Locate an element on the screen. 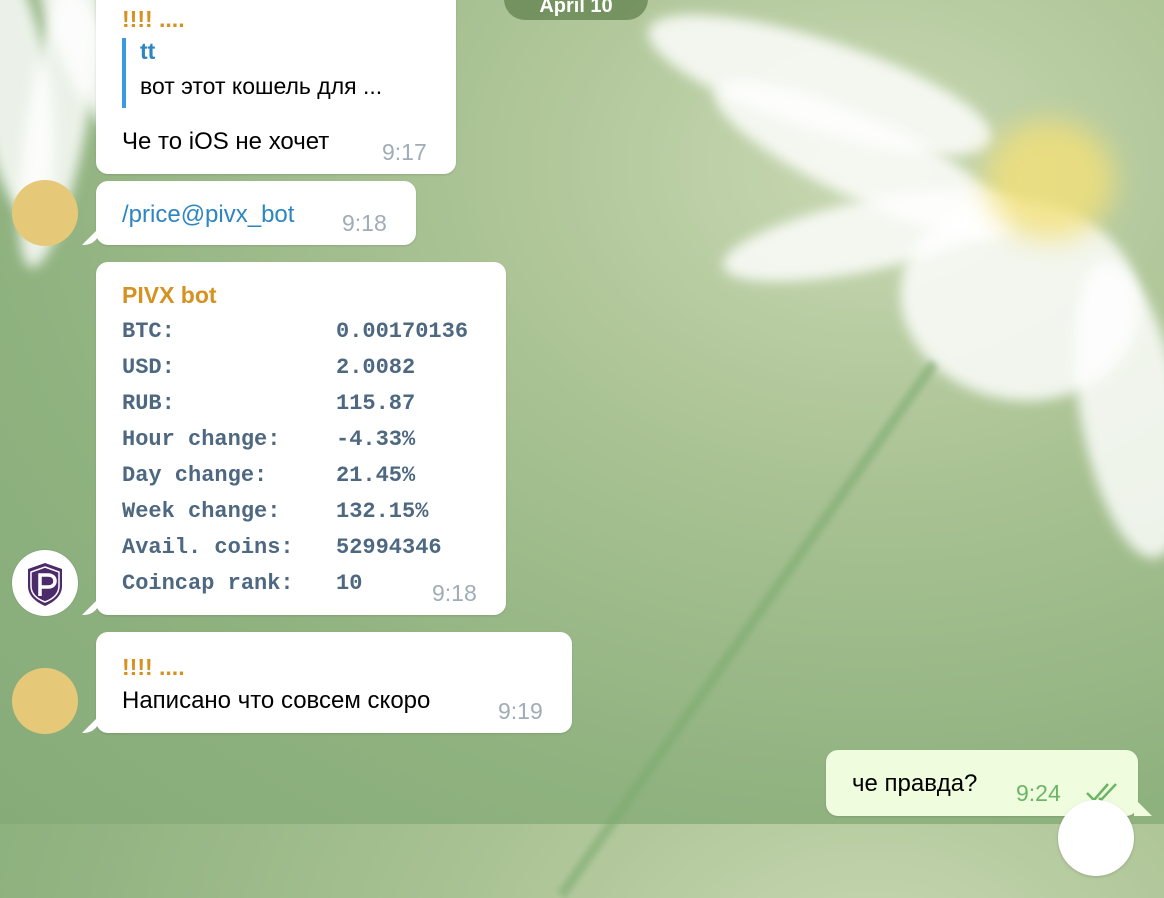 This screenshot has width=1164, height=898. message-bubble: /price@pivx_bot 9:18 is located at coordinates (256, 213).